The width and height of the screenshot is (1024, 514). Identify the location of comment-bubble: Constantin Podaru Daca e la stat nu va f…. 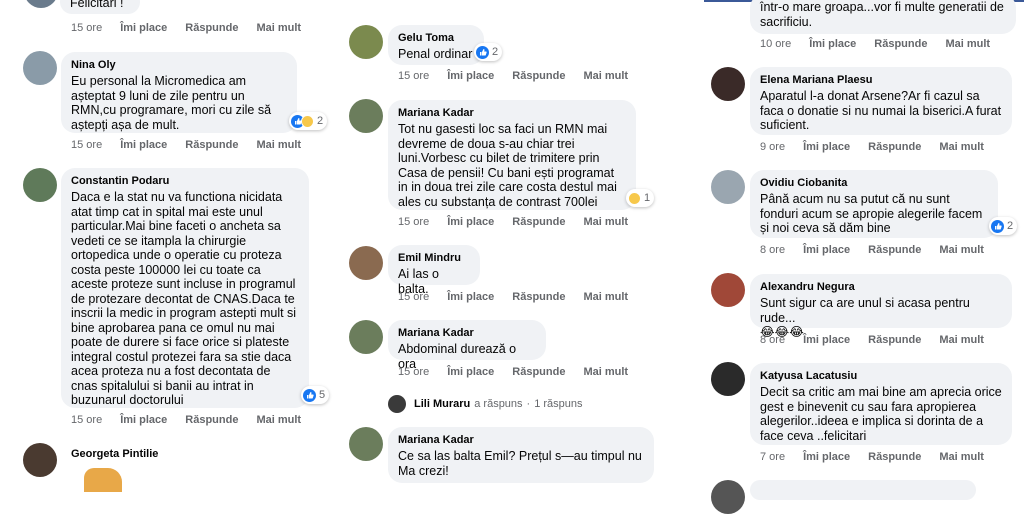
(185, 288).